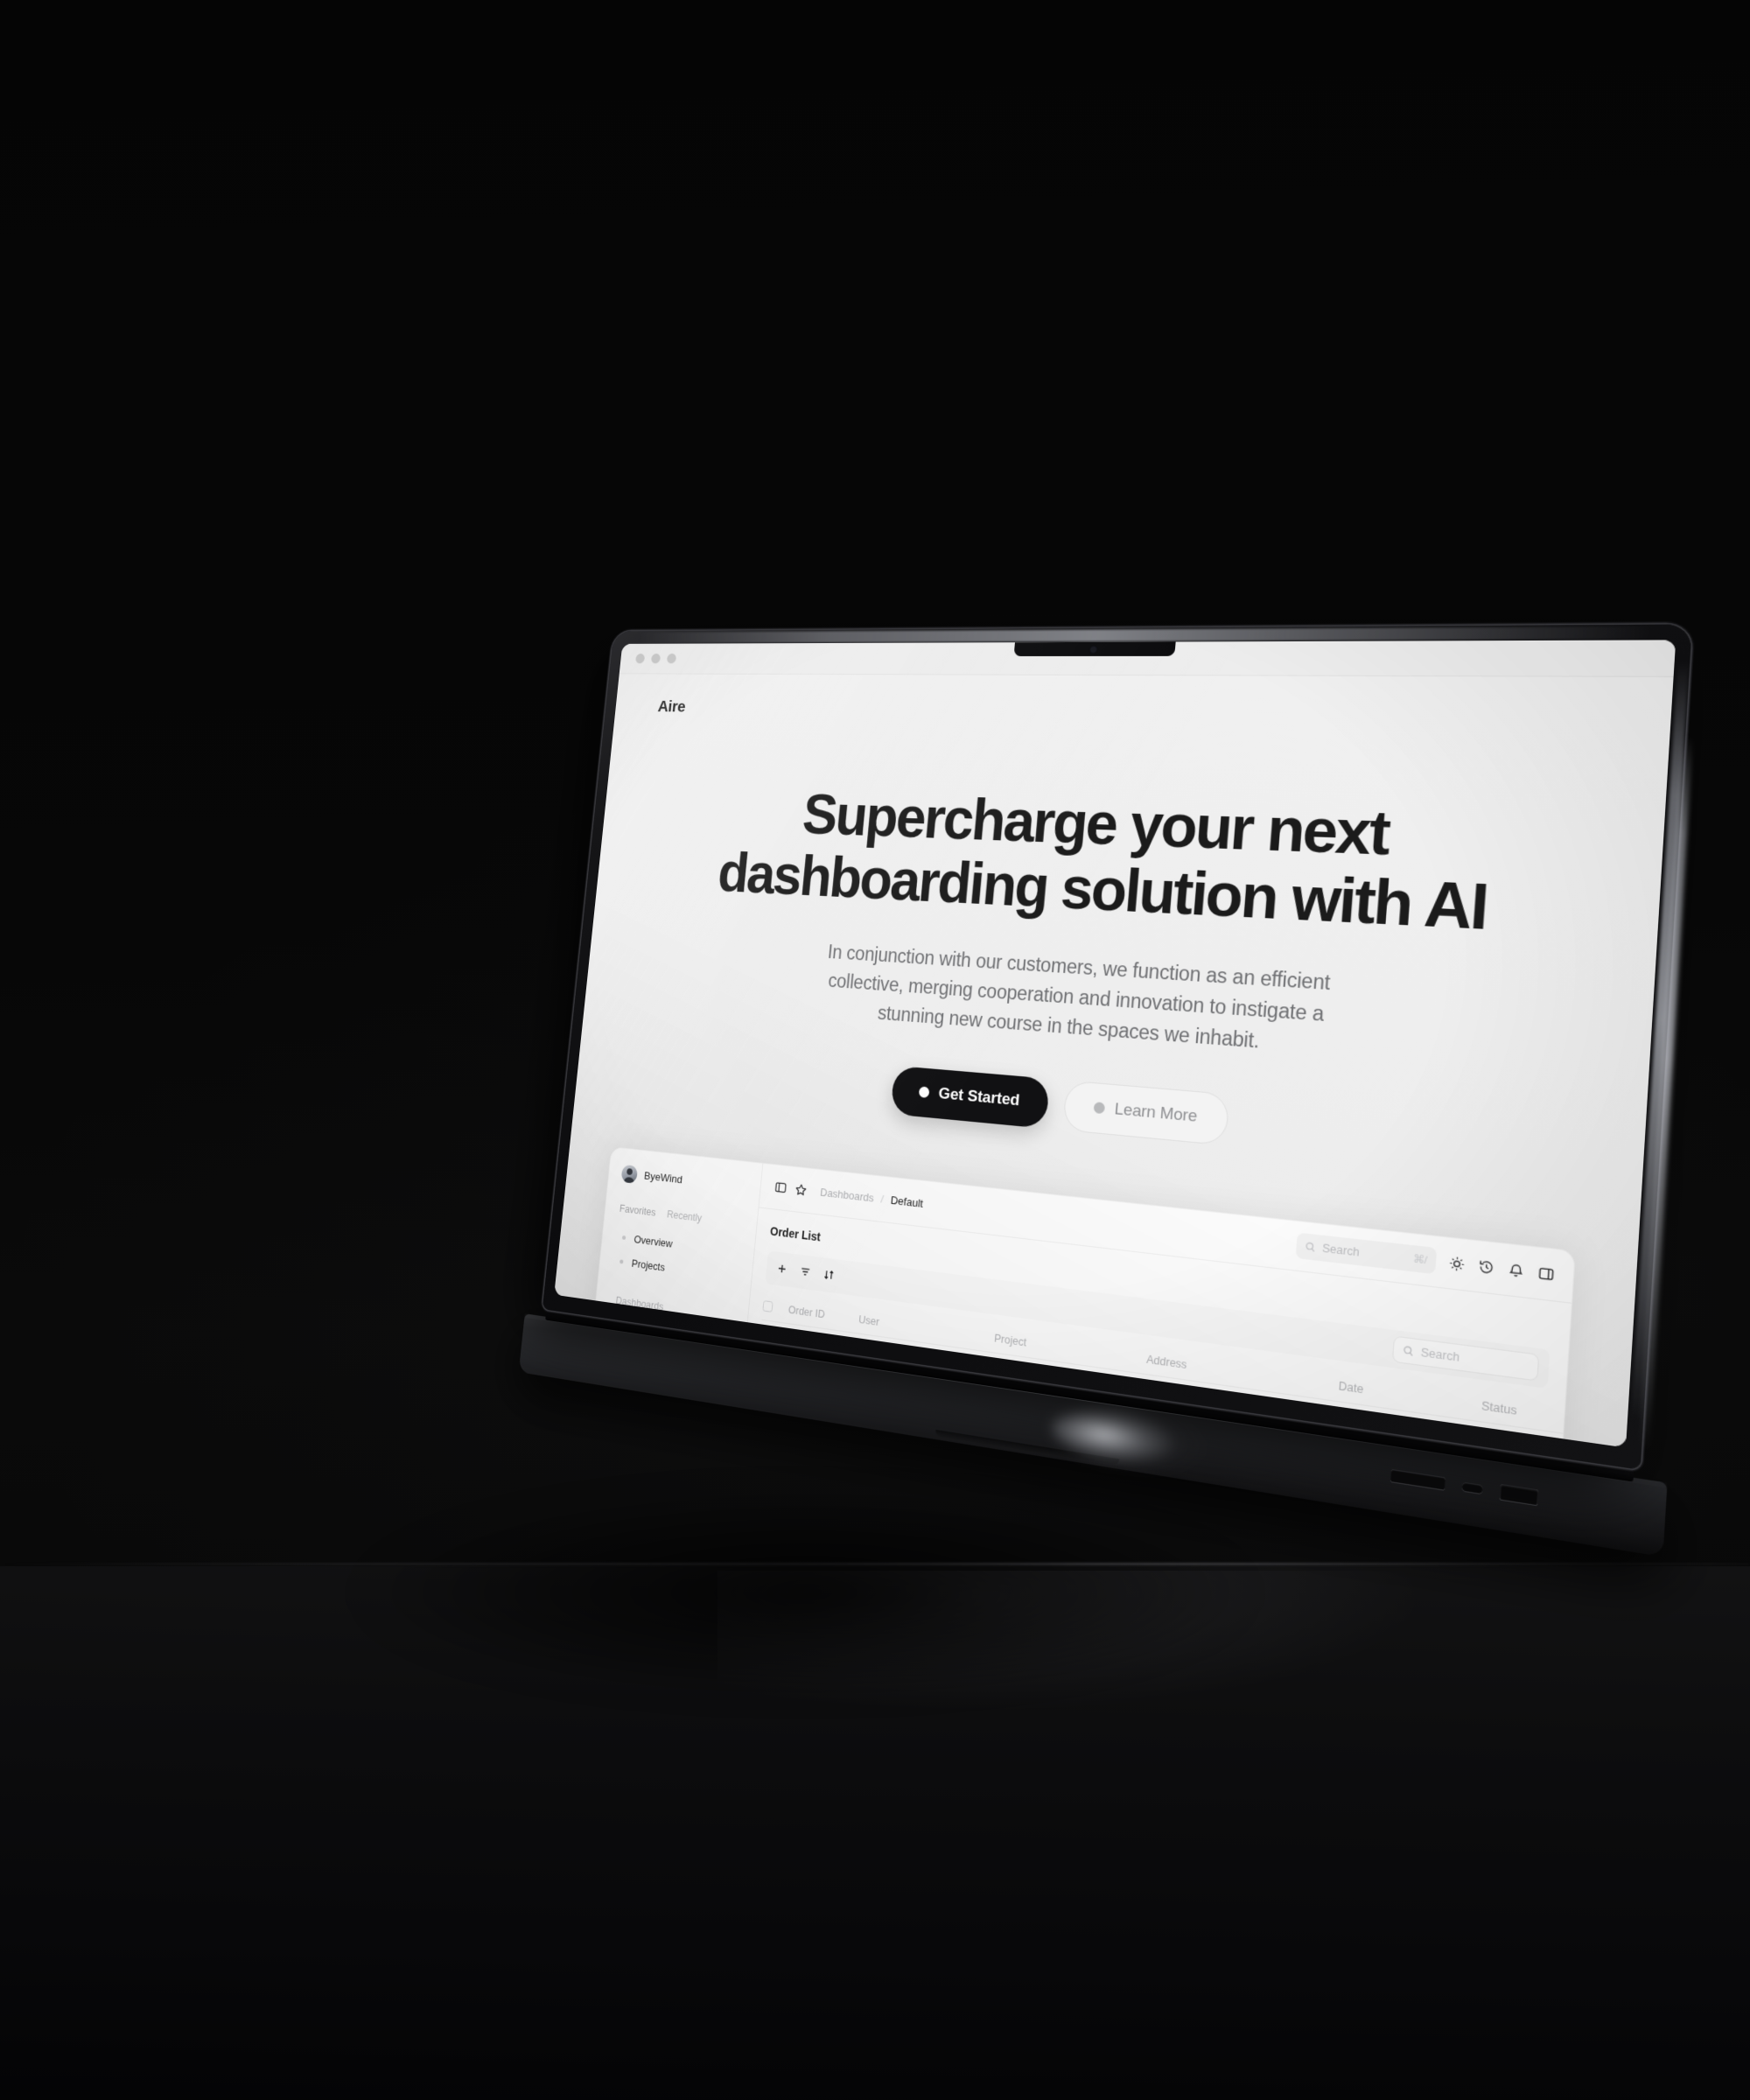  What do you see at coordinates (1147, 658) in the screenshot?
I see `browser-titlebar` at bounding box center [1147, 658].